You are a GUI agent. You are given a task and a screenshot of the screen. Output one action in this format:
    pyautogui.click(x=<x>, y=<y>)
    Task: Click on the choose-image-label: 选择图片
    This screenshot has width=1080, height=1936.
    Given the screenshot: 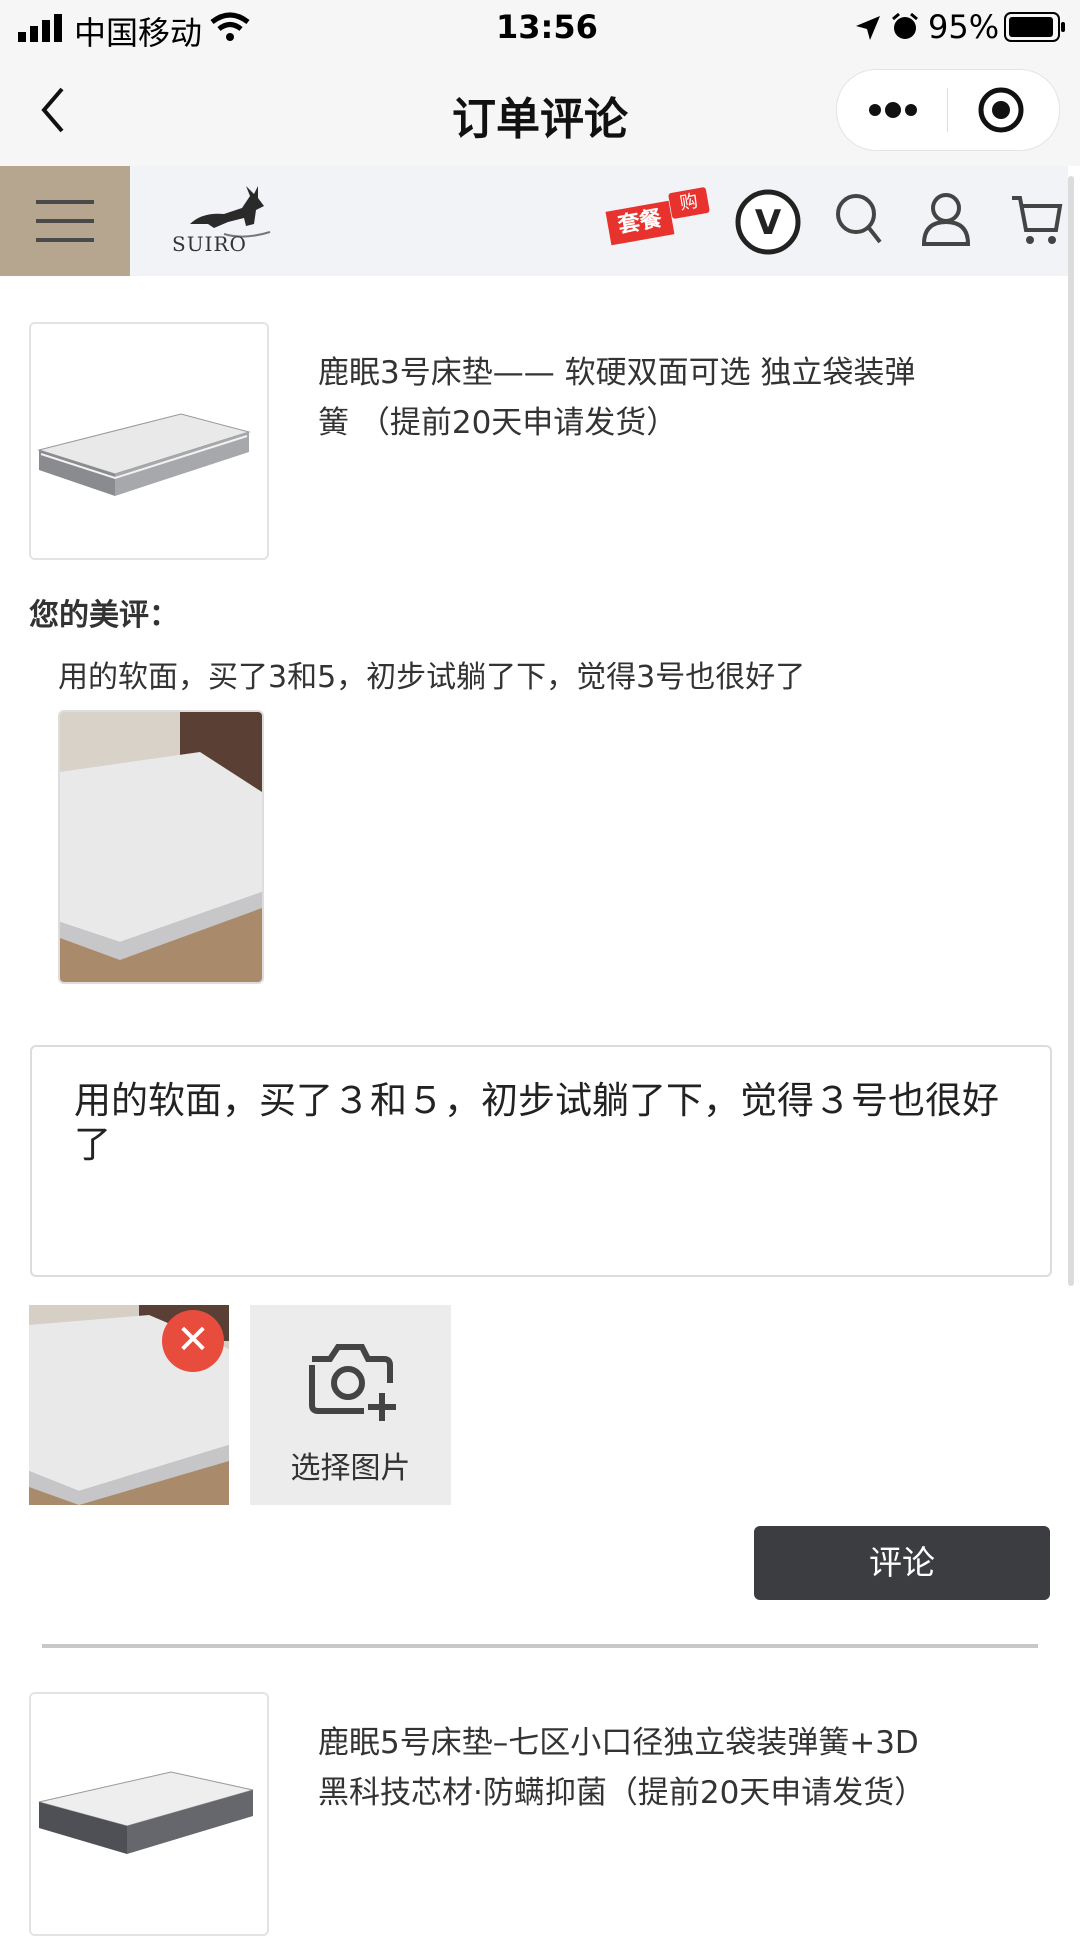 What is the action you would take?
    pyautogui.click(x=350, y=1468)
    